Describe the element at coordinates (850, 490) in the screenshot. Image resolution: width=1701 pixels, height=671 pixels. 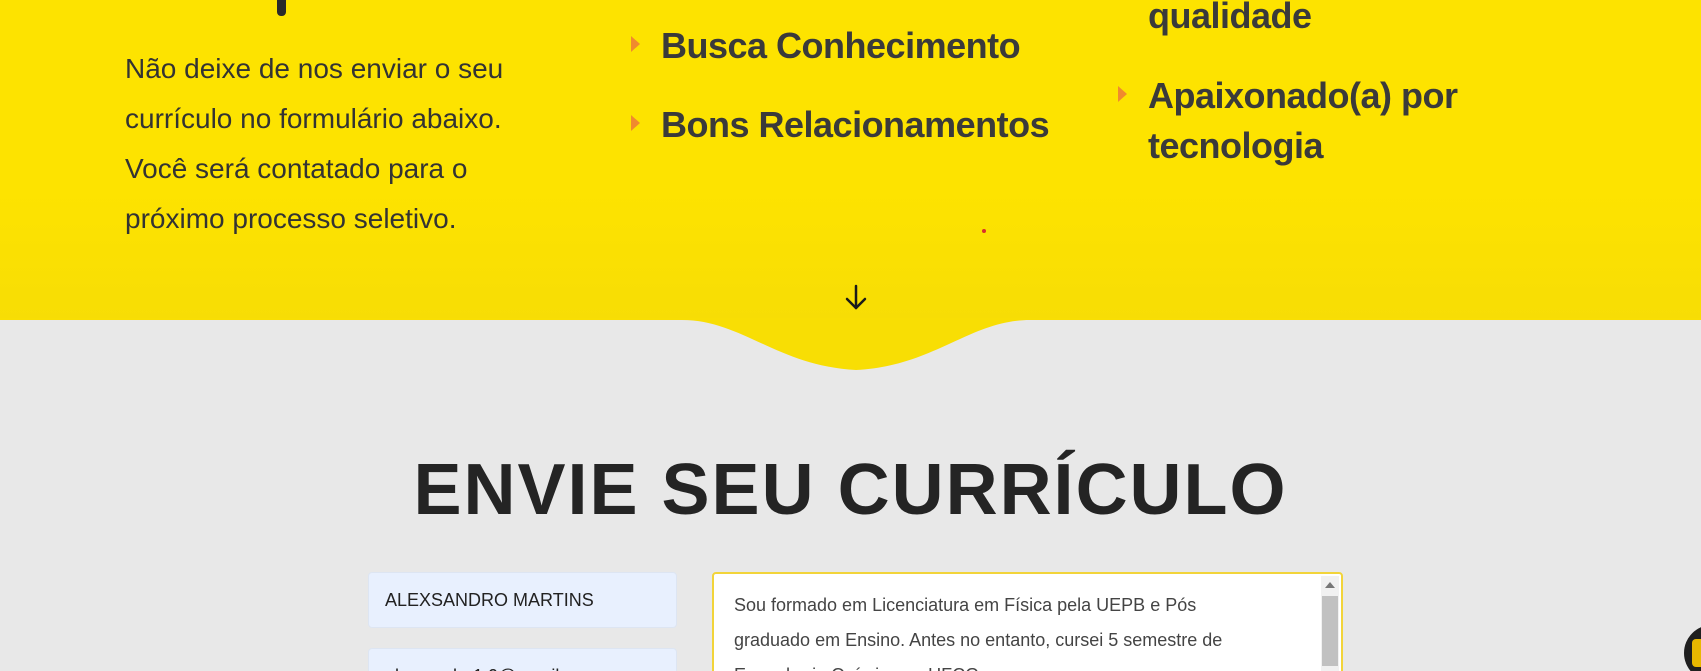
I see `section-title: ENVIE SEU CURRÍCULO` at that location.